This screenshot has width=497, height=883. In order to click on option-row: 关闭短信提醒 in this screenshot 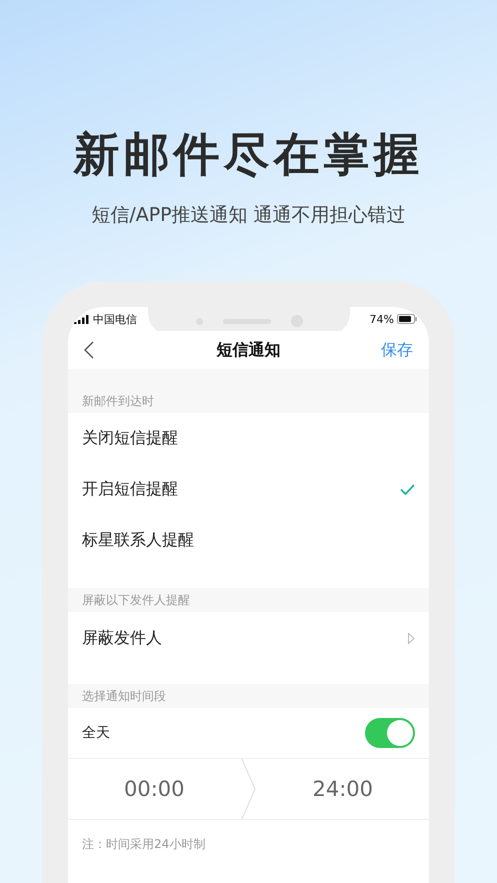, I will do `click(248, 438)`.